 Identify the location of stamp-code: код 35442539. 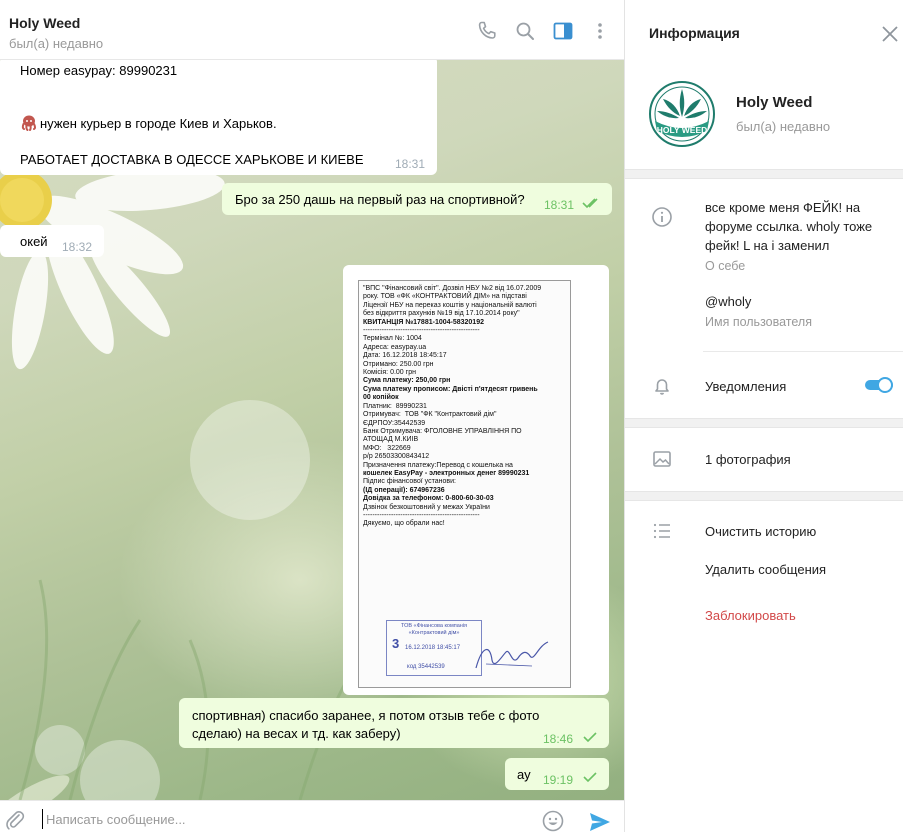
(426, 667).